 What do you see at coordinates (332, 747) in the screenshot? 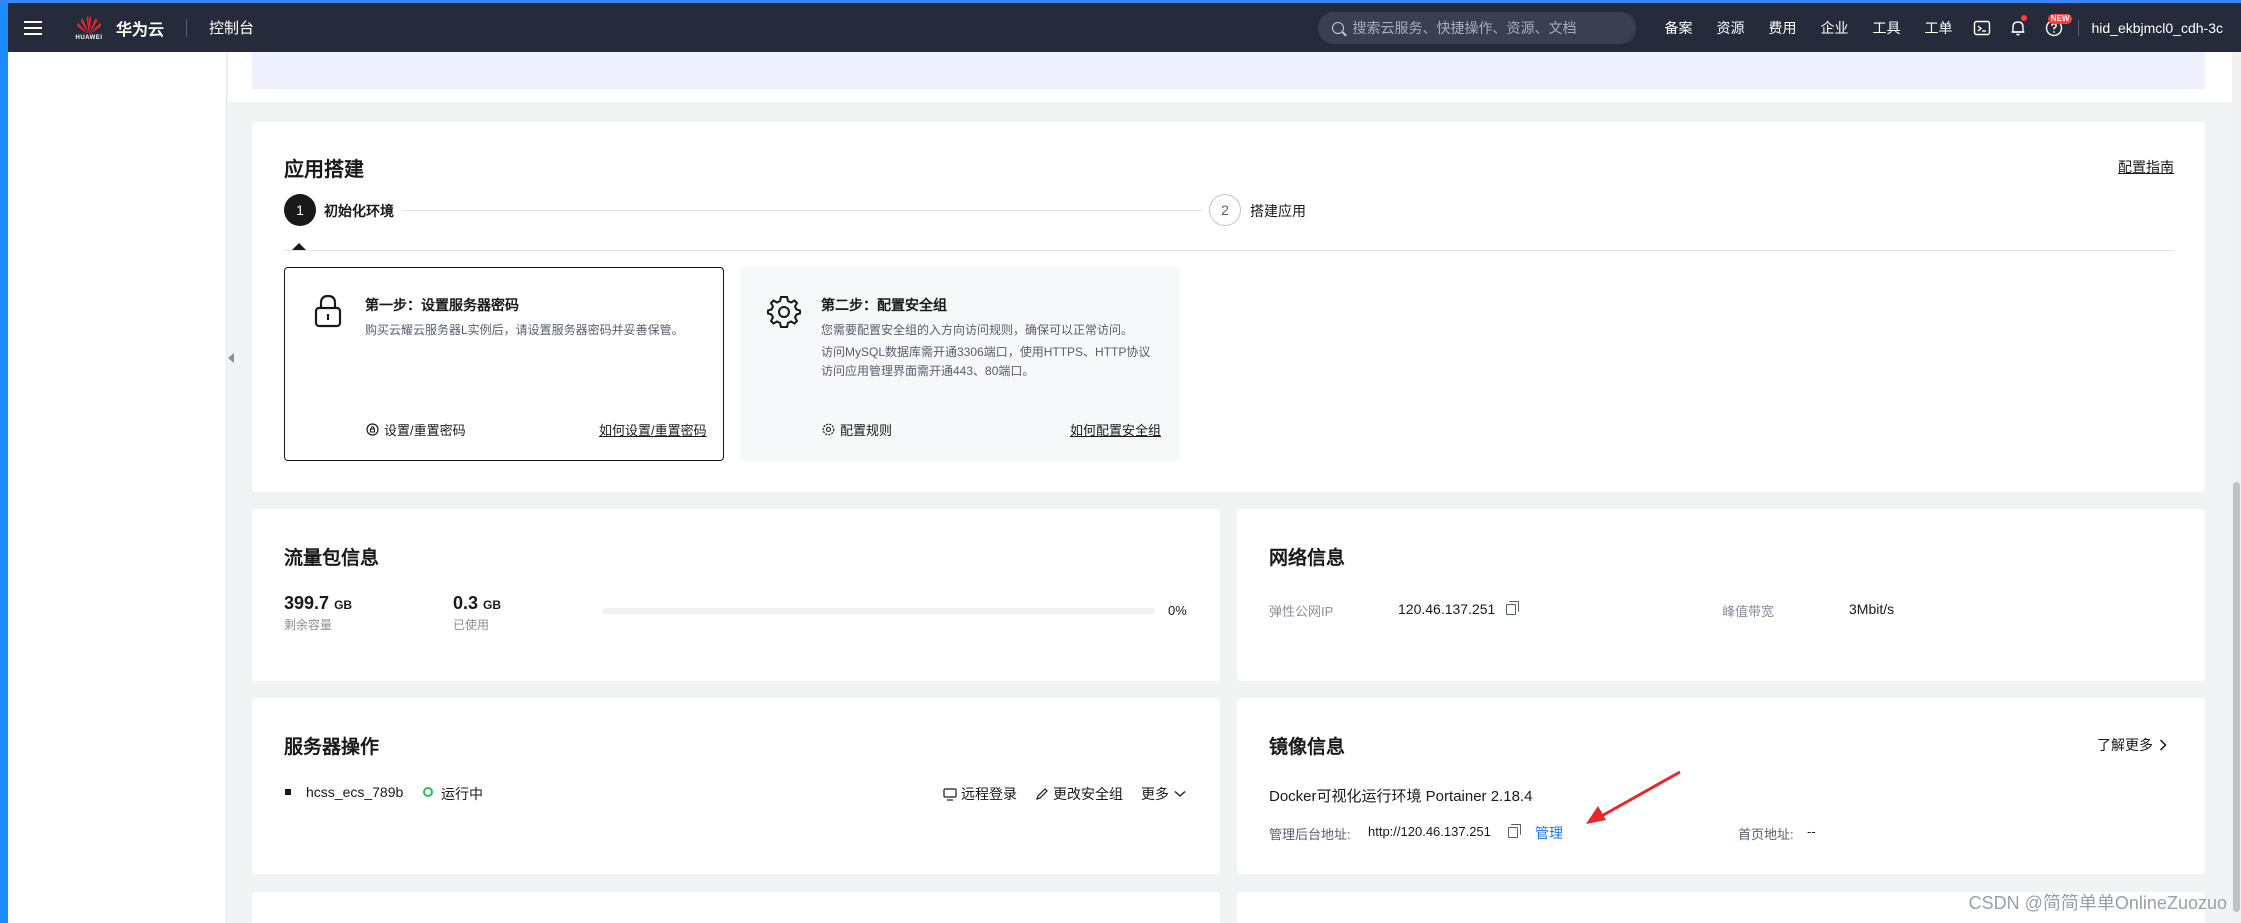
I see `server-ops-title: 服务器操作` at bounding box center [332, 747].